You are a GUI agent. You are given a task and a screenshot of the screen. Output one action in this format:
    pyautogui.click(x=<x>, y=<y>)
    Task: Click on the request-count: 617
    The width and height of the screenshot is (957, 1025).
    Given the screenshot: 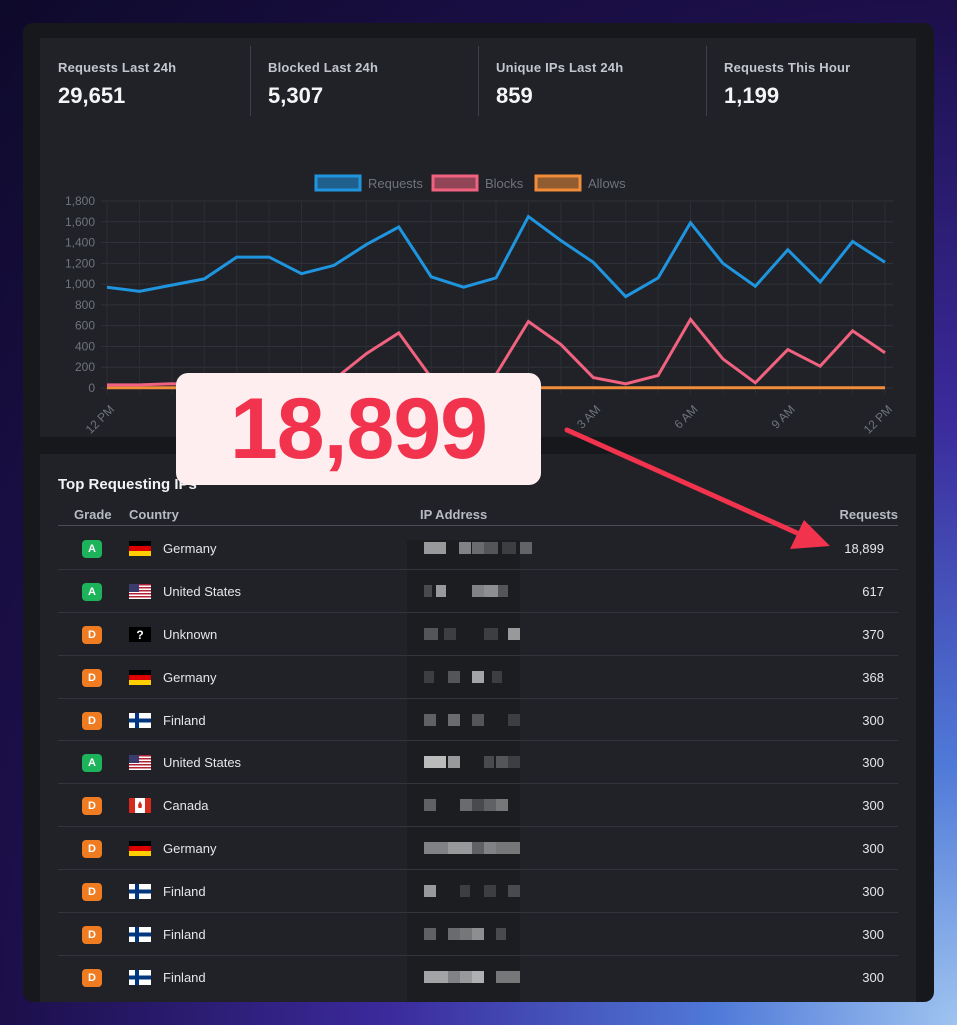 What is the action you would take?
    pyautogui.click(x=873, y=591)
    